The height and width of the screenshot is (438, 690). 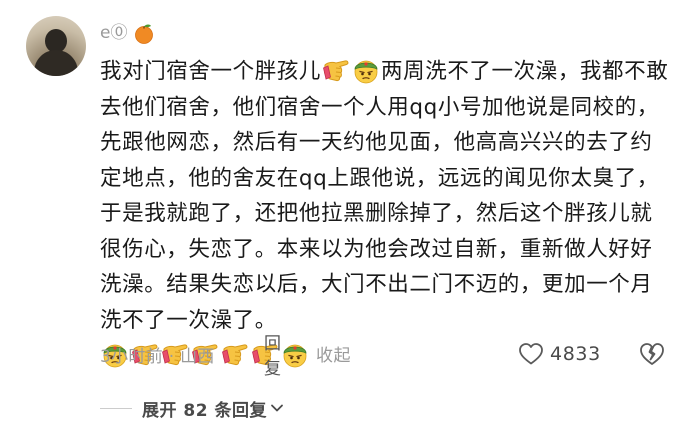 What do you see at coordinates (56, 46) in the screenshot?
I see `avatar` at bounding box center [56, 46].